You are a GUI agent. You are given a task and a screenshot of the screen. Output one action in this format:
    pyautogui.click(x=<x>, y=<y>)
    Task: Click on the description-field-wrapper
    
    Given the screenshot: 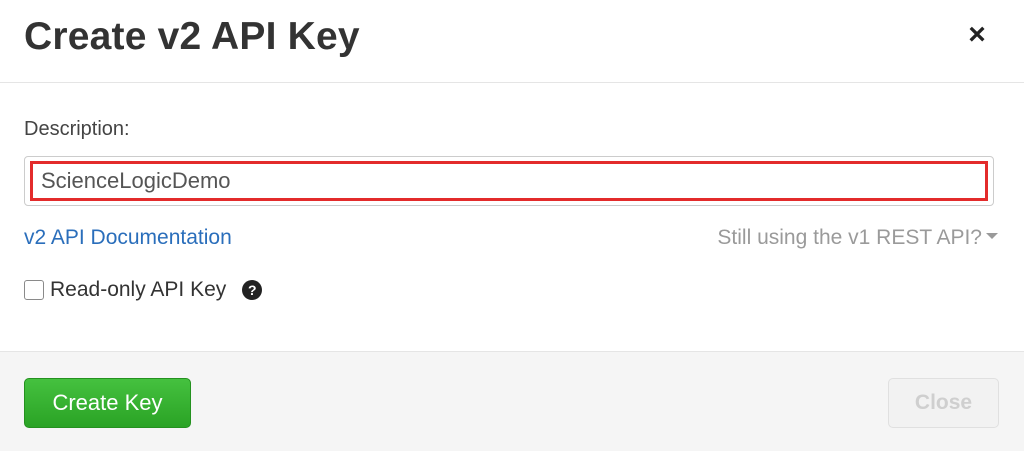 What is the action you would take?
    pyautogui.click(x=509, y=181)
    